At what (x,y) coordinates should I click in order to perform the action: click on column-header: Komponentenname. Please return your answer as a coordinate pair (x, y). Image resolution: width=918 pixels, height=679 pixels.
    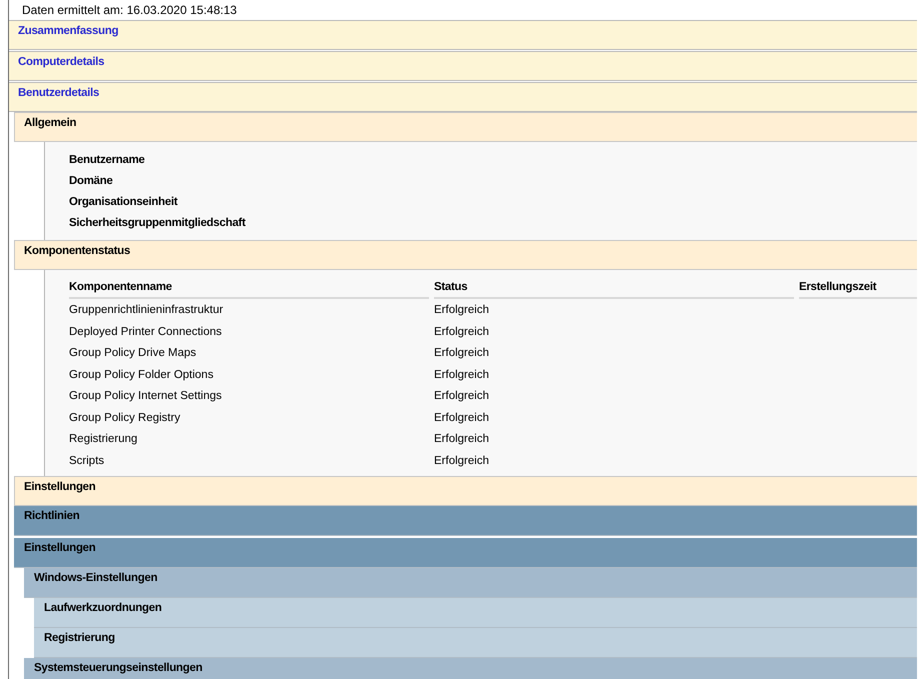
    Looking at the image, I should click on (249, 289).